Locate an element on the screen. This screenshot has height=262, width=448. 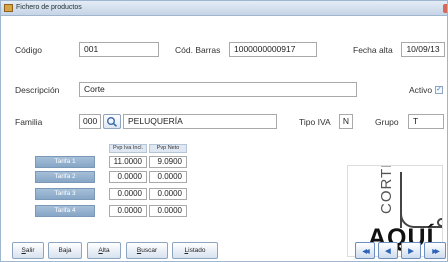
baja-button: Baja is located at coordinates (65, 250).